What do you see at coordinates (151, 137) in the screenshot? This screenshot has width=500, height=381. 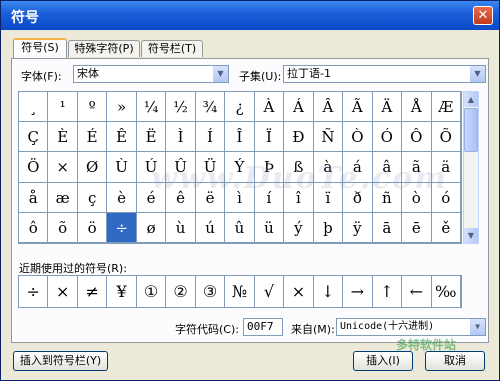 I see `symbol-cell: Ë` at bounding box center [151, 137].